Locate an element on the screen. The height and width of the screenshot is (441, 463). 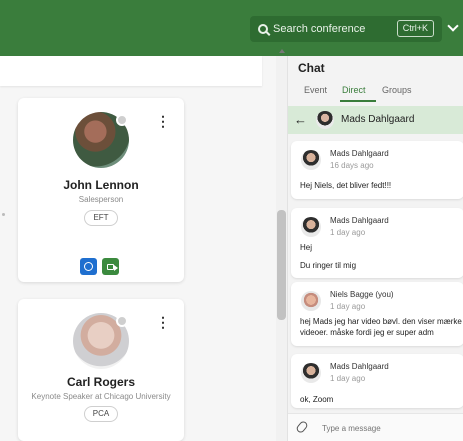
video-call-button is located at coordinates (110, 266).